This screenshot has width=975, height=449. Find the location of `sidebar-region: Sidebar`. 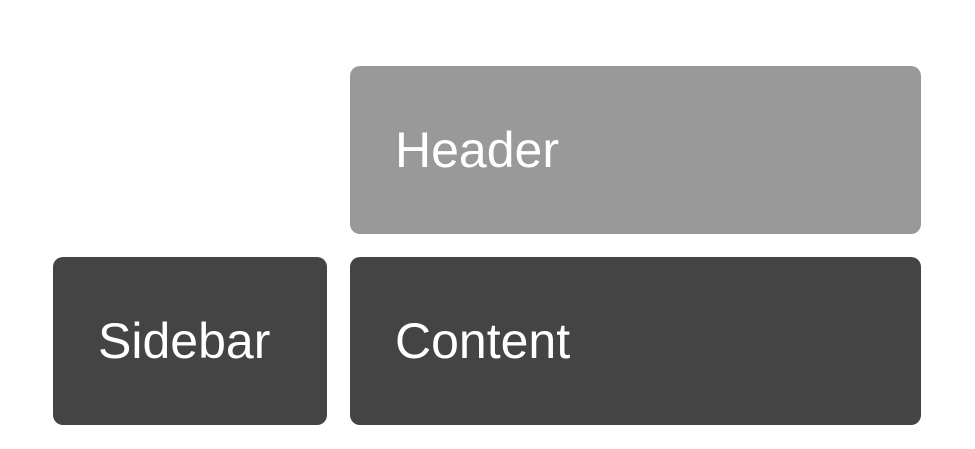

sidebar-region: Sidebar is located at coordinates (190, 341).